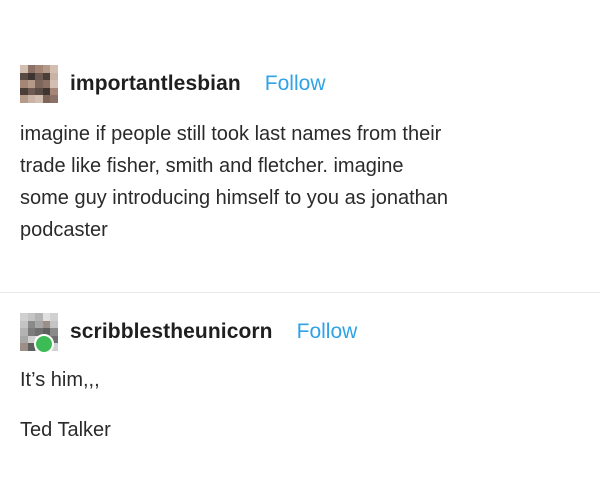 The width and height of the screenshot is (600, 498). Describe the element at coordinates (64, 230) in the screenshot. I see `post-text-line: podcaster` at that location.